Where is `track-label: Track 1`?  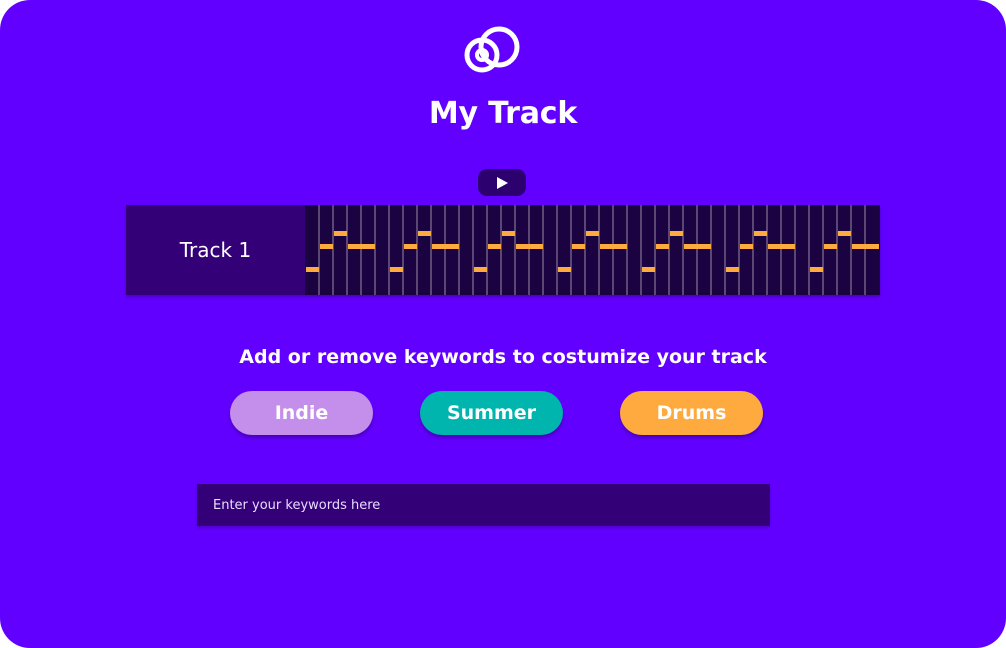 track-label: Track 1 is located at coordinates (215, 250).